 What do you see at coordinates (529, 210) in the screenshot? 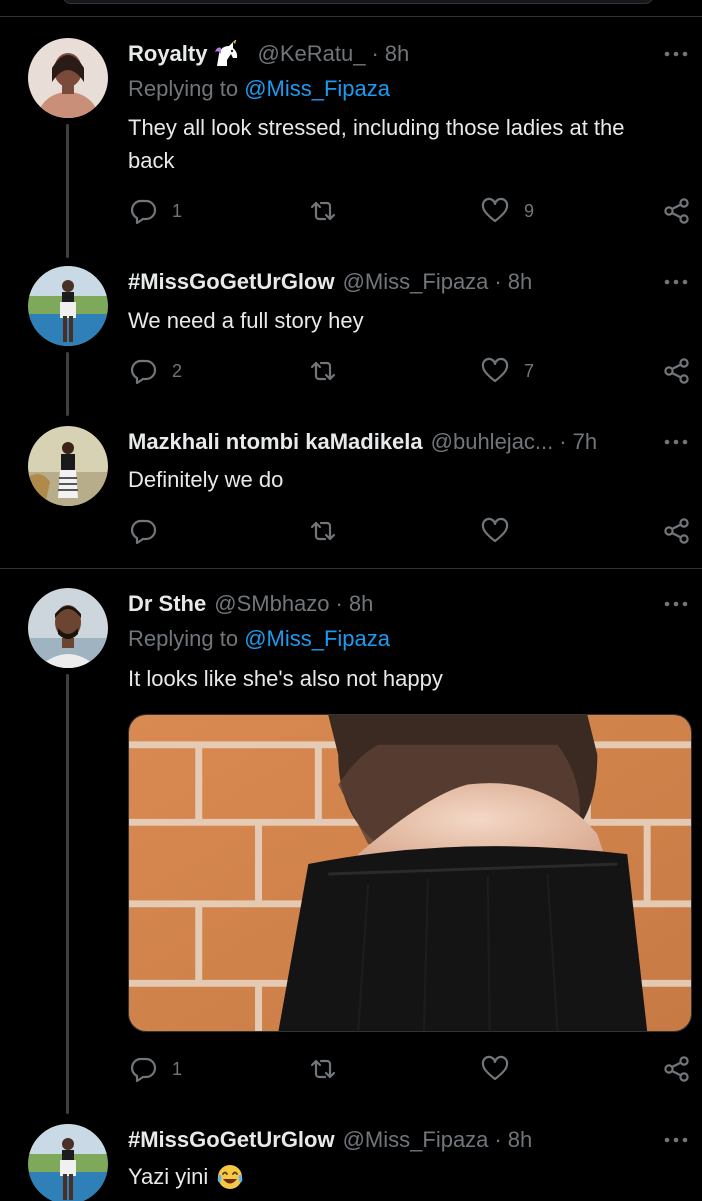
I see `like-count: 9` at bounding box center [529, 210].